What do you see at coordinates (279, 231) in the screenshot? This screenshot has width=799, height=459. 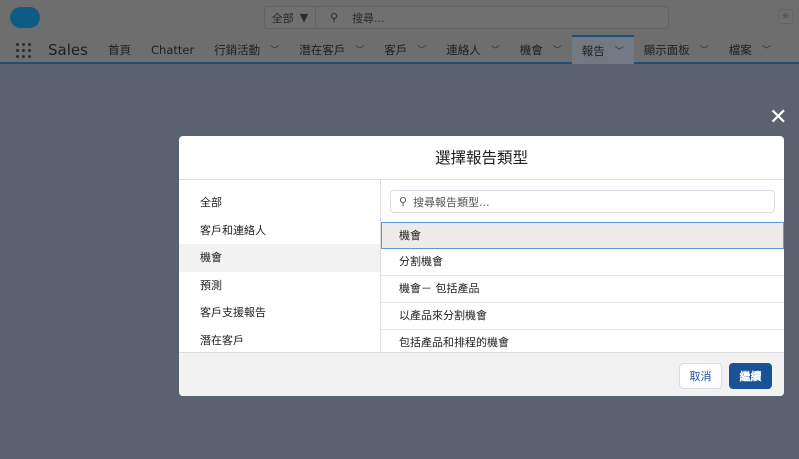 I see `category-item: 客戶和連絡人` at bounding box center [279, 231].